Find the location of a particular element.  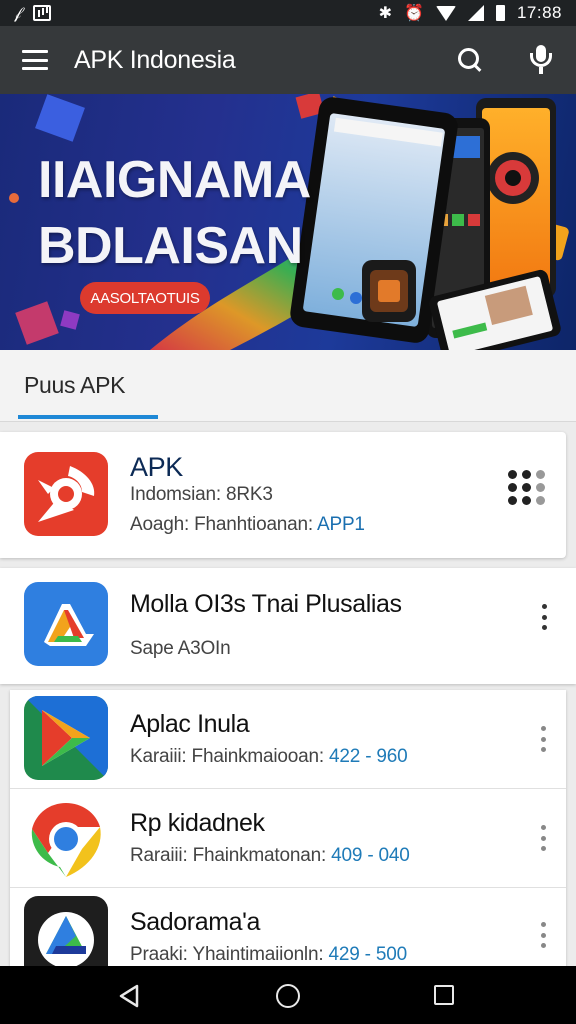

list-item-name: Rp kidadnek is located at coordinates (197, 823).